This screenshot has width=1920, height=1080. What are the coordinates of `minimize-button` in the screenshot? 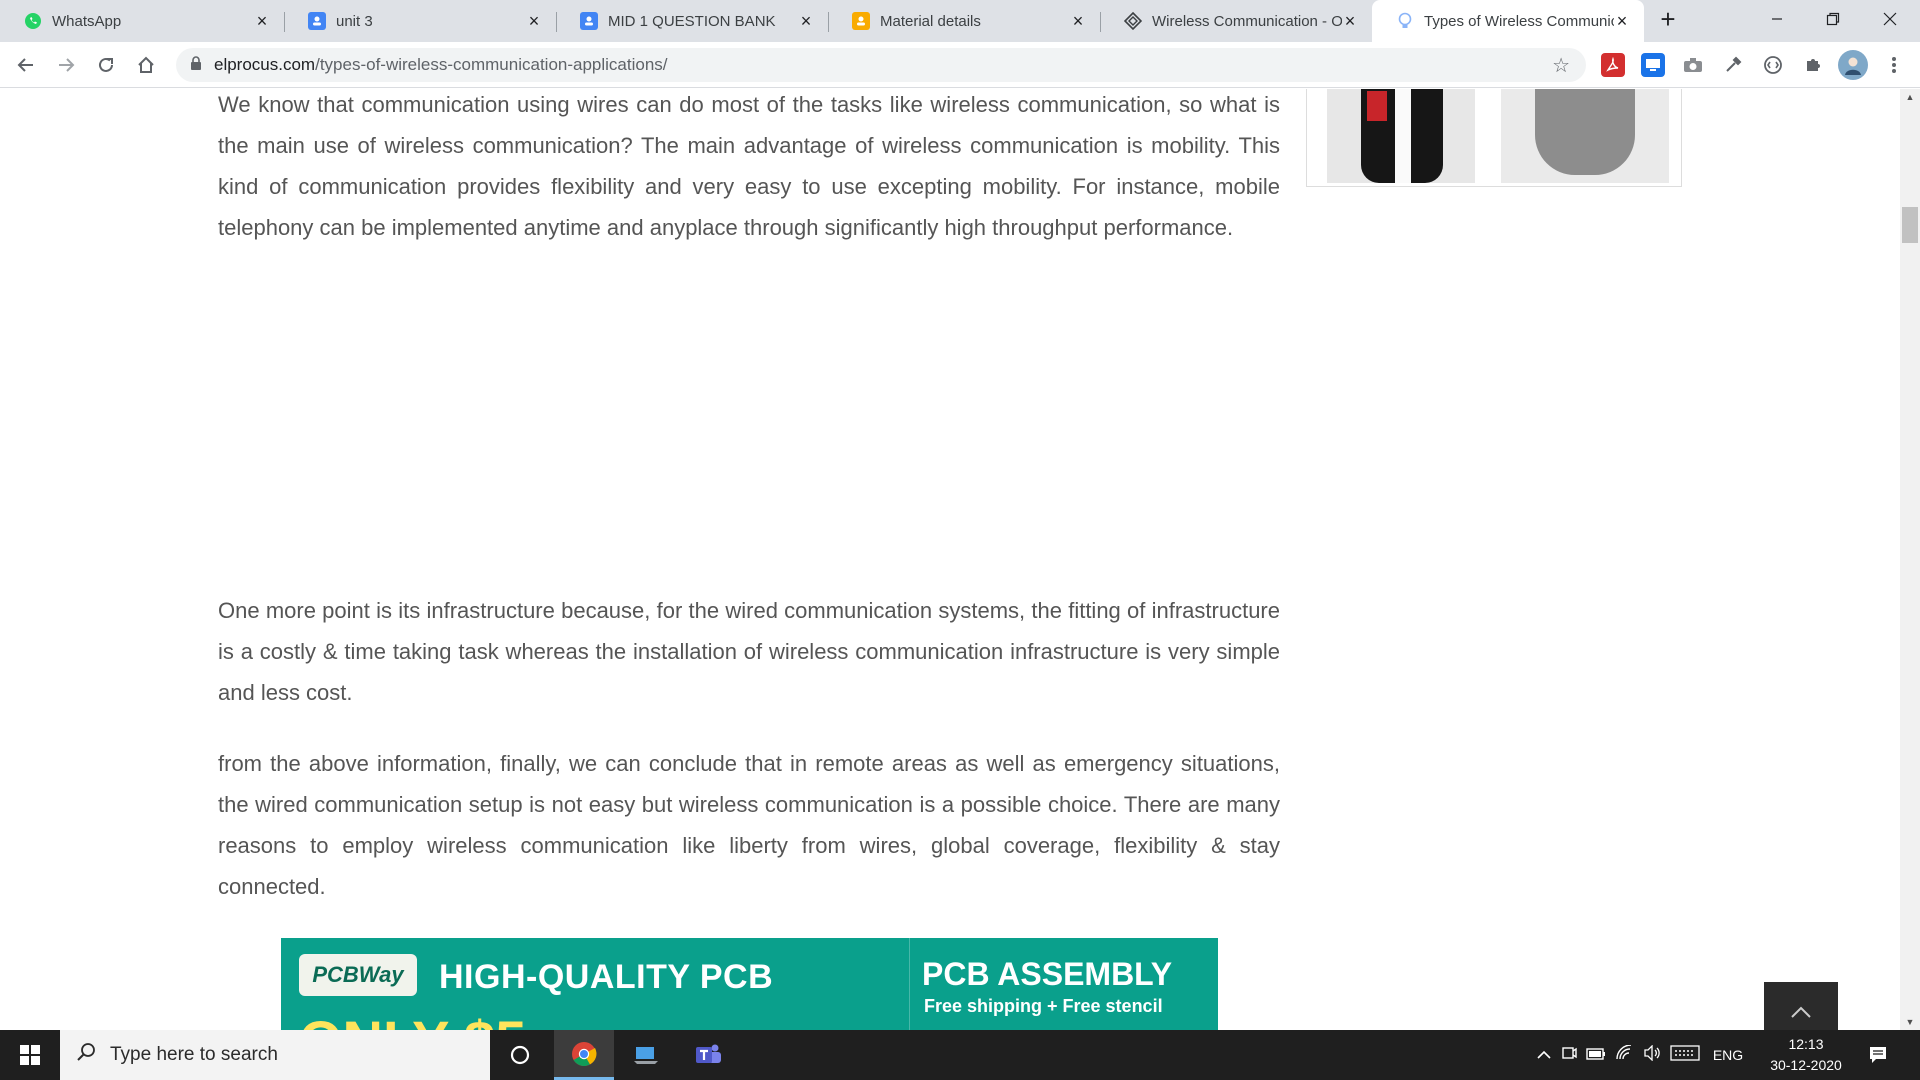 It's located at (1777, 19).